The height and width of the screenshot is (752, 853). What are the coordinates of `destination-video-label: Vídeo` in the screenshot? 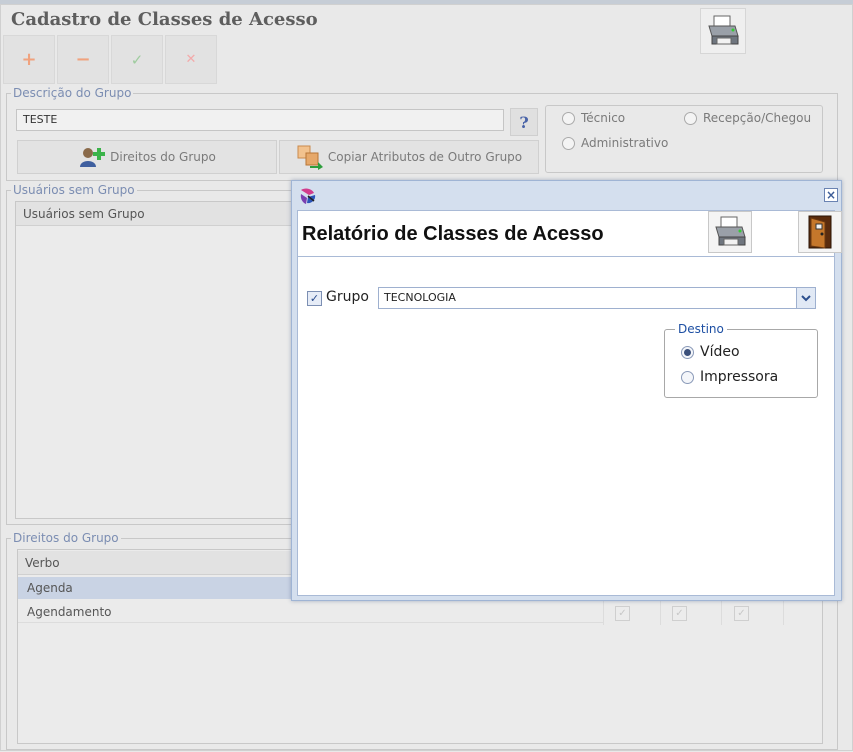 It's located at (720, 352).